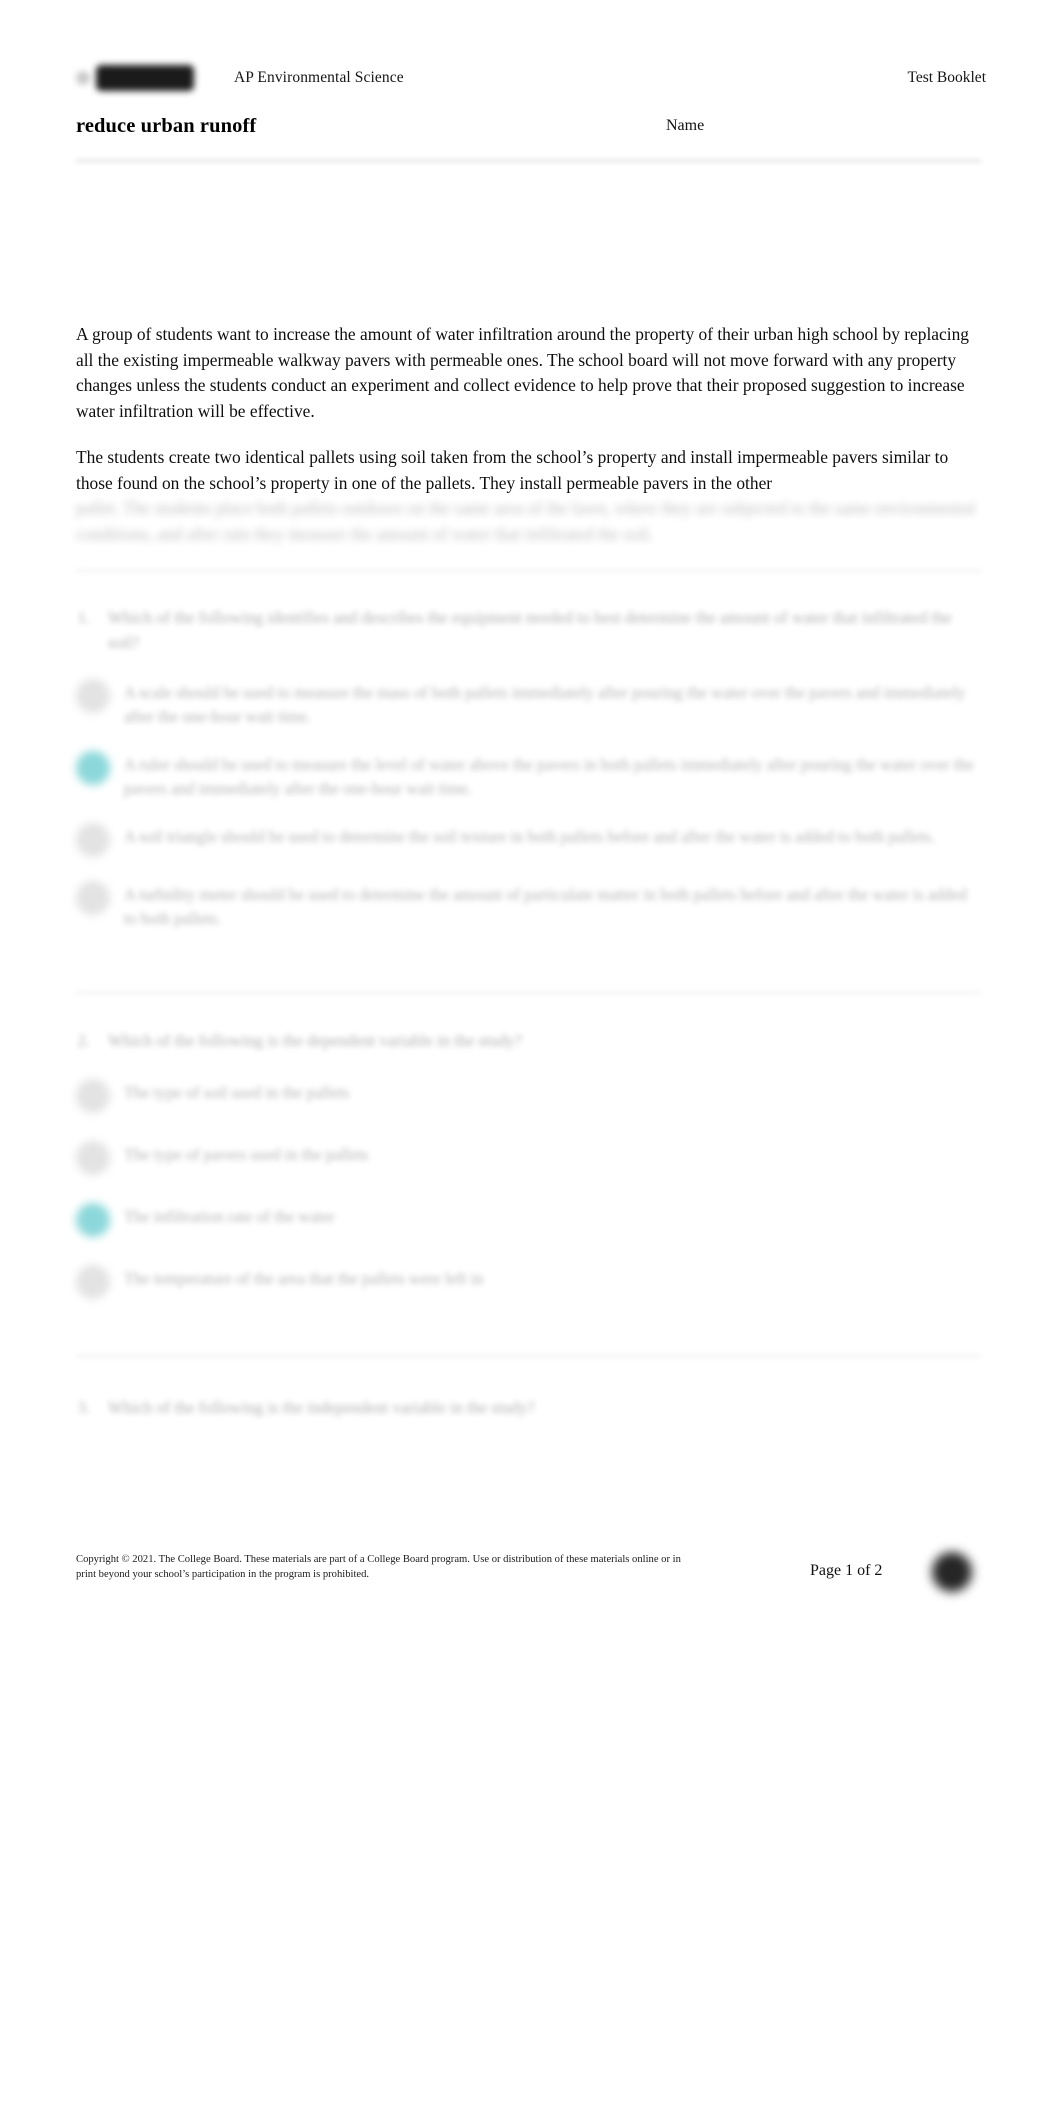  What do you see at coordinates (952, 1572) in the screenshot?
I see `page-corner-mark-icon` at bounding box center [952, 1572].